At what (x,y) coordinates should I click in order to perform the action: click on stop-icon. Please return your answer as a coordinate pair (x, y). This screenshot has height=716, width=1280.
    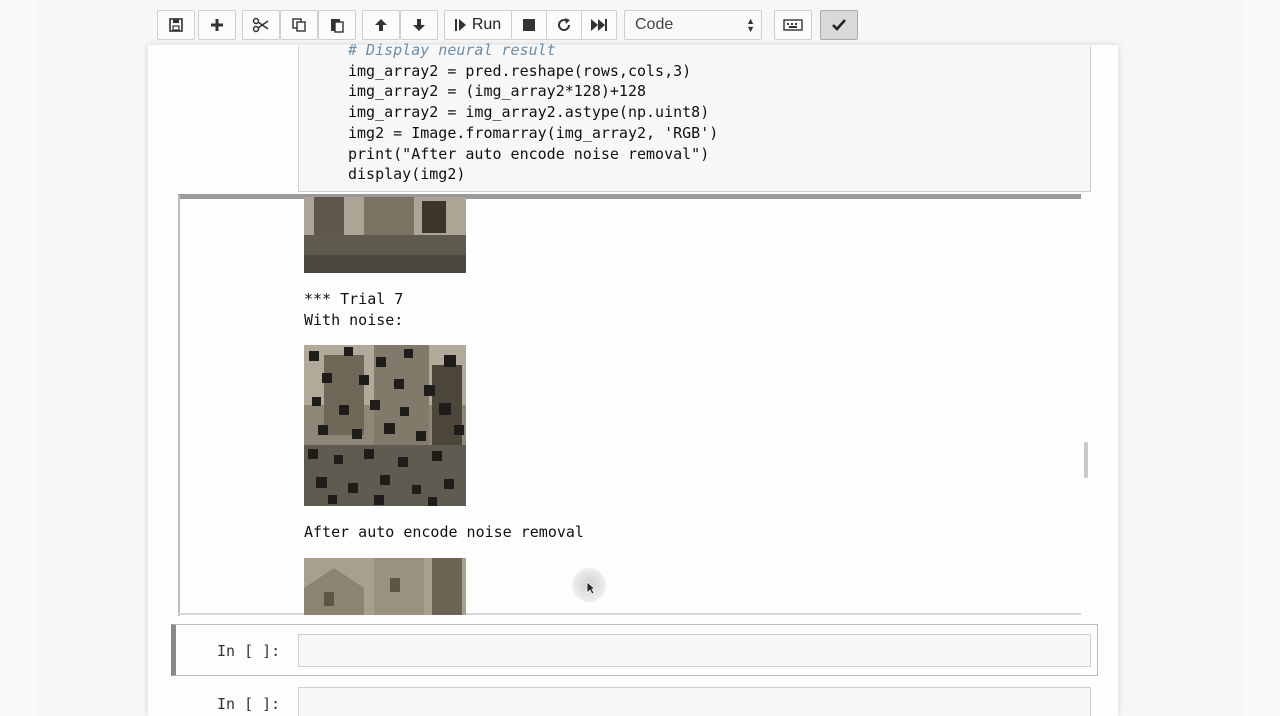
    Looking at the image, I should click on (529, 25).